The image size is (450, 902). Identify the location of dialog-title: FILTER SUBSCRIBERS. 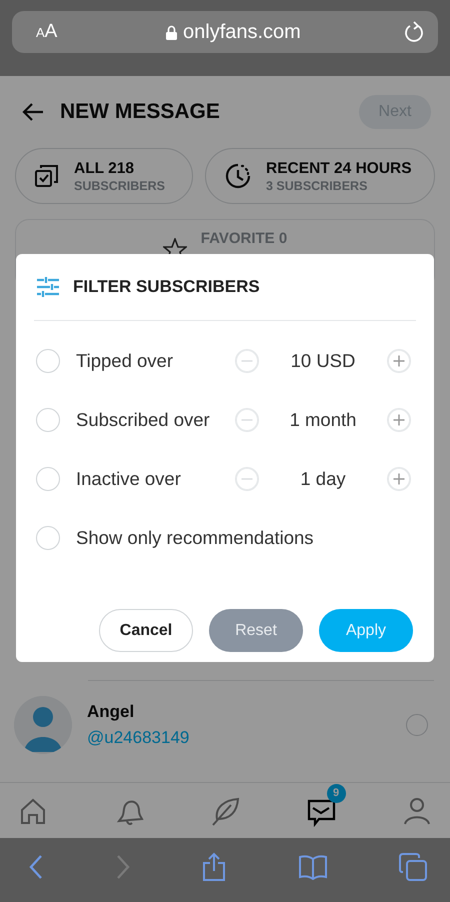
(166, 287).